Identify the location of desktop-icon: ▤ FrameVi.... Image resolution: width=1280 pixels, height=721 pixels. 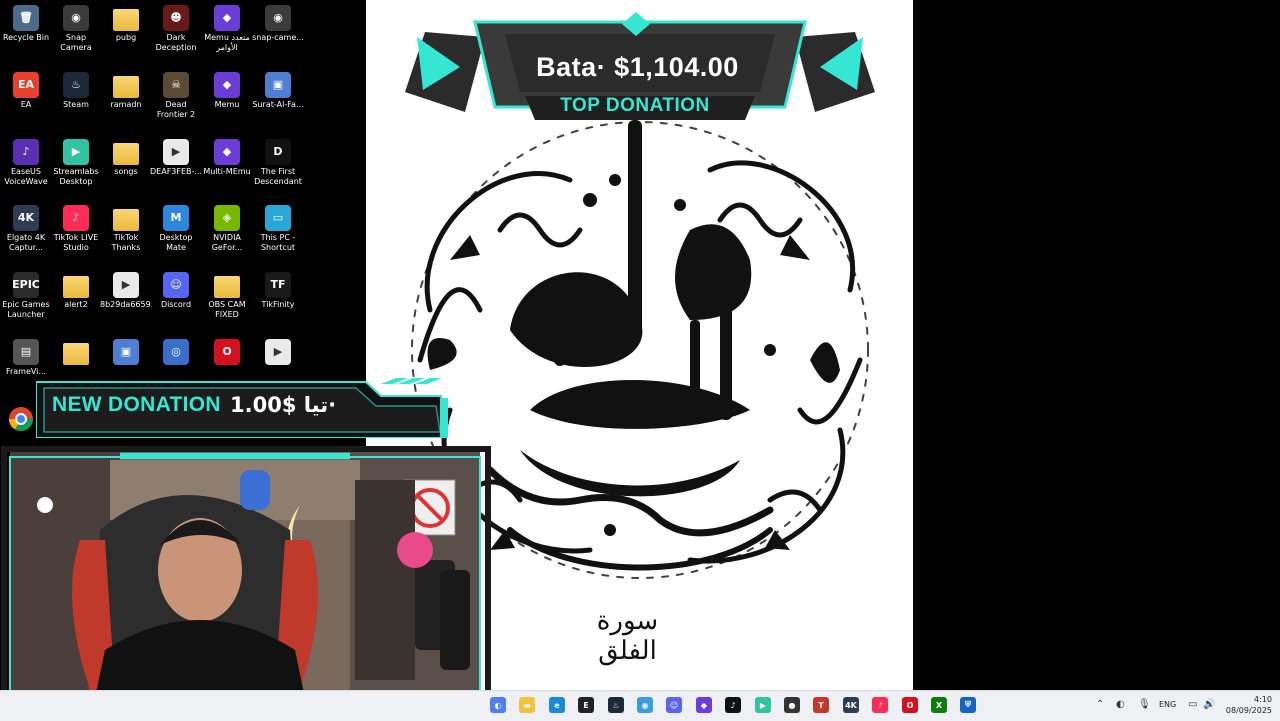
(26, 358).